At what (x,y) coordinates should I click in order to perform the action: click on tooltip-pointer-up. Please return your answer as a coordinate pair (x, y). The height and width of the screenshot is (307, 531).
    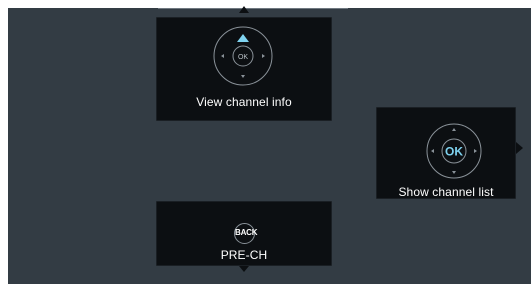
    Looking at the image, I should click on (244, 9).